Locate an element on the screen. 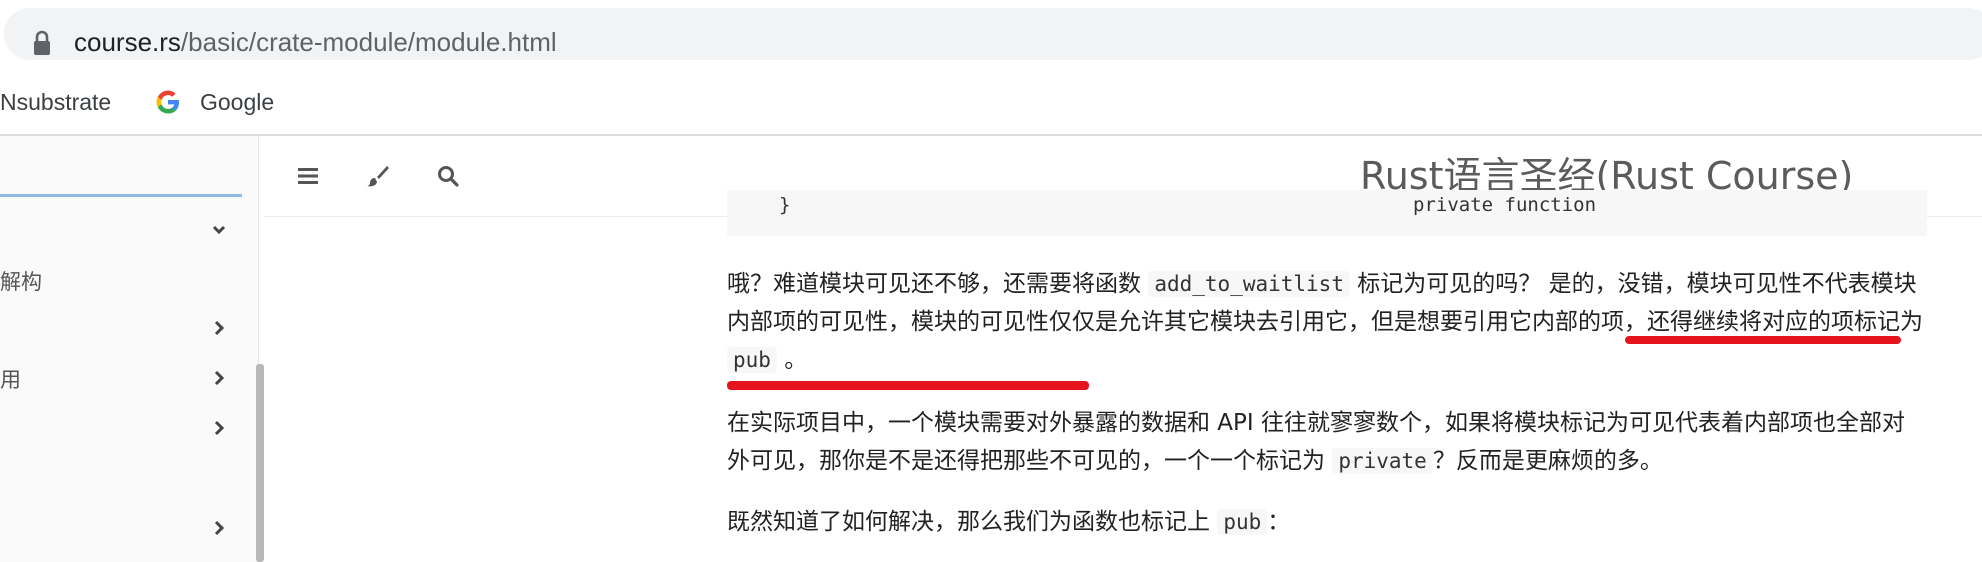 Image resolution: width=1982 pixels, height=562 pixels. sidebar-item-destructuring: 解构 is located at coordinates (21, 281).